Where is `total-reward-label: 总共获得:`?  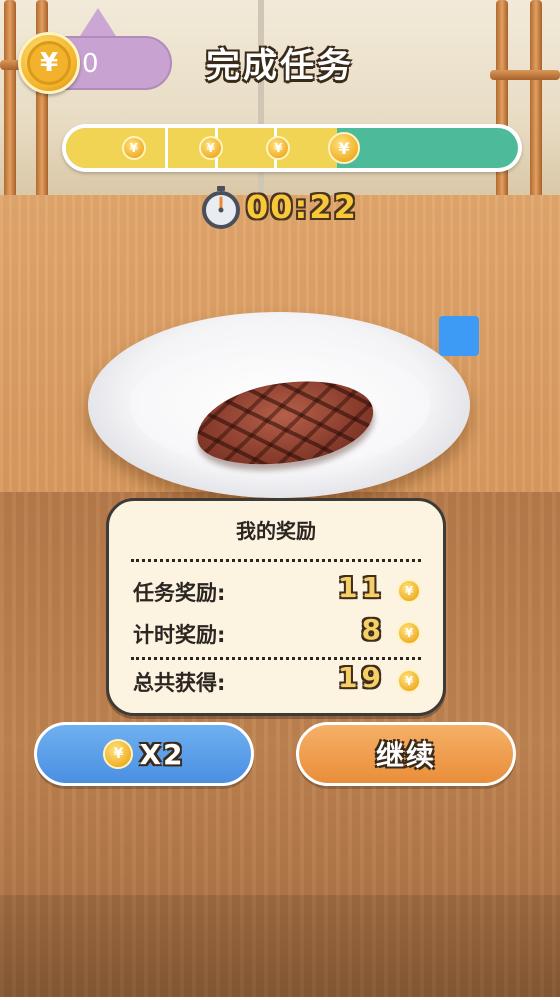
total-reward-label: 总共获得: is located at coordinates (179, 683).